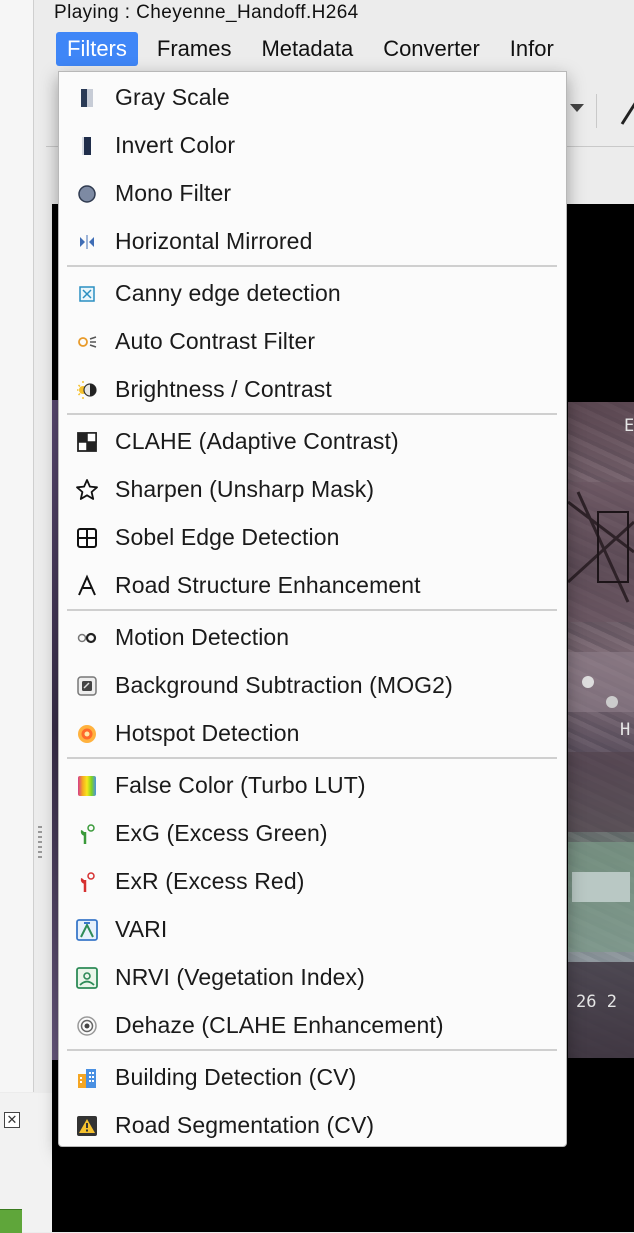 The image size is (634, 1233). I want to click on menu-item-label: Canny edge detection, so click(228, 293).